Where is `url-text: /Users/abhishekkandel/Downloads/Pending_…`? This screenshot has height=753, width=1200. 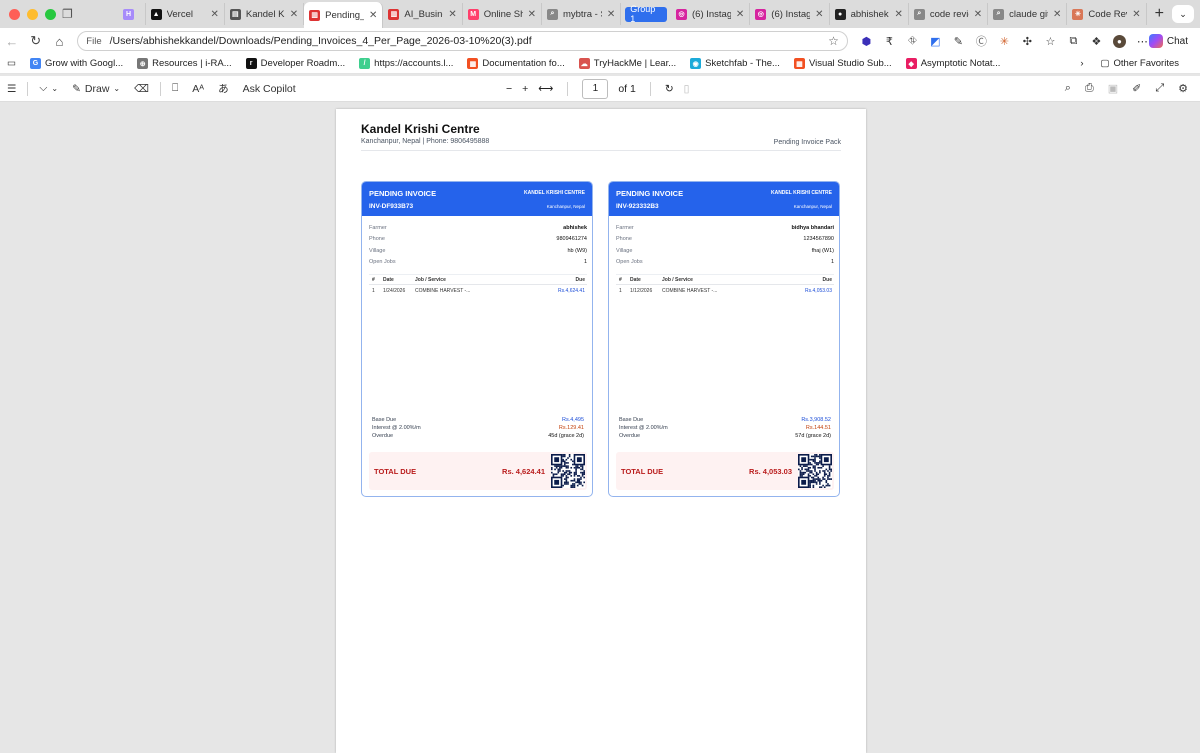
url-text: /Users/abhishekkandel/Downloads/Pending_… is located at coordinates (469, 41).